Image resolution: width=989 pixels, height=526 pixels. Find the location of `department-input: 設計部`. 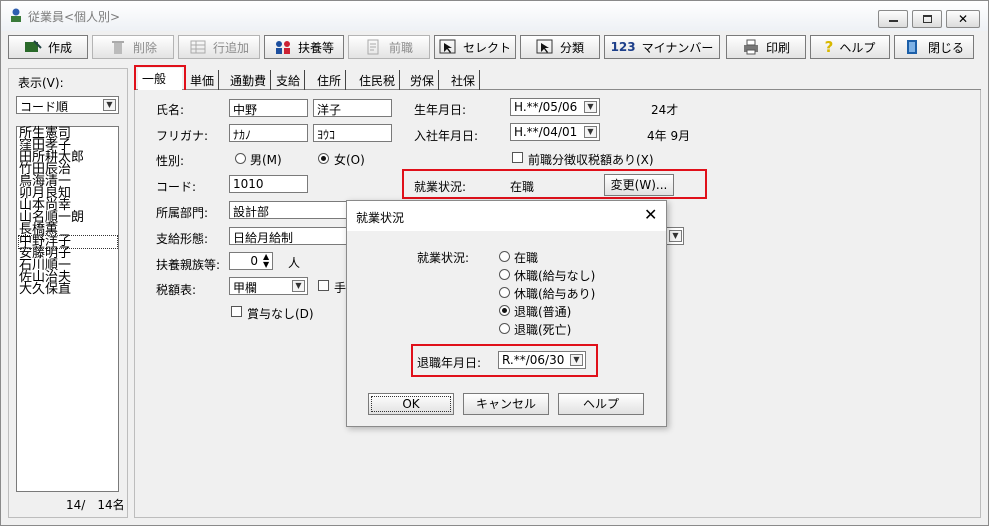

department-input: 設計部 is located at coordinates (288, 210).